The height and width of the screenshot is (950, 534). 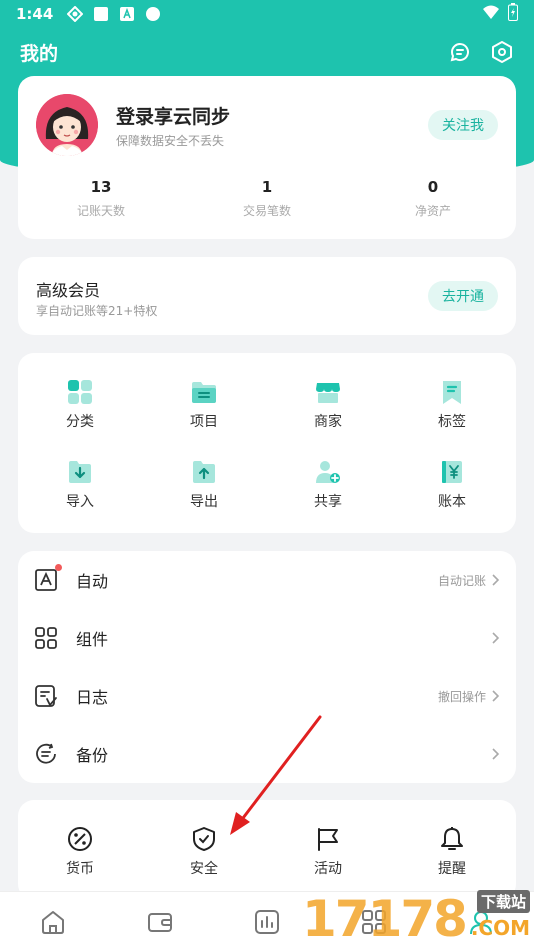 What do you see at coordinates (204, 502) in the screenshot?
I see `grid-item-label: 导出` at bounding box center [204, 502].